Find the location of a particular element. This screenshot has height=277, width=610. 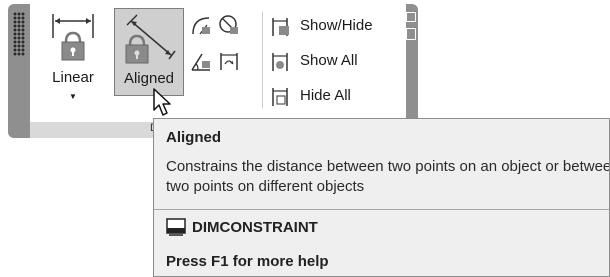

chevron-down-icon: ▼ is located at coordinates (73, 96).